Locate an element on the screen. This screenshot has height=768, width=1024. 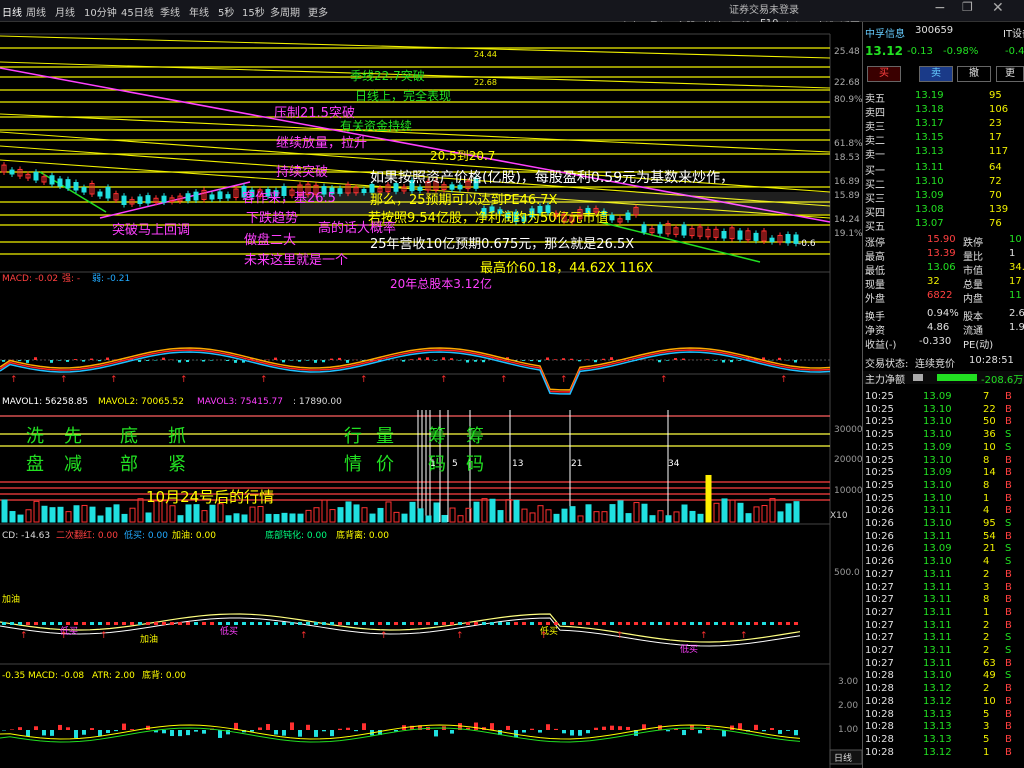
tick-time: 10:27 is located at coordinates (879, 612).